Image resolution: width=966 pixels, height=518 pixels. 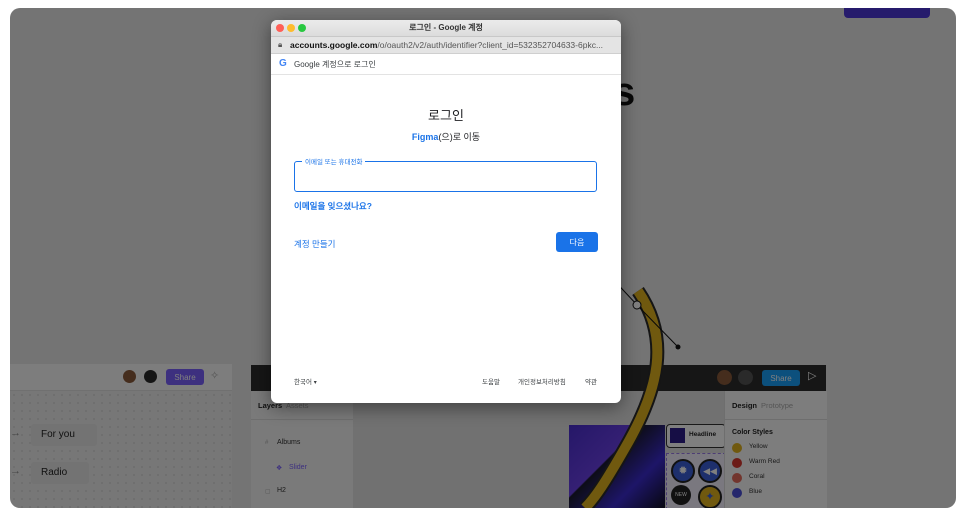 What do you see at coordinates (334, 45) in the screenshot?
I see `url-domain: accounts.google.com` at bounding box center [334, 45].